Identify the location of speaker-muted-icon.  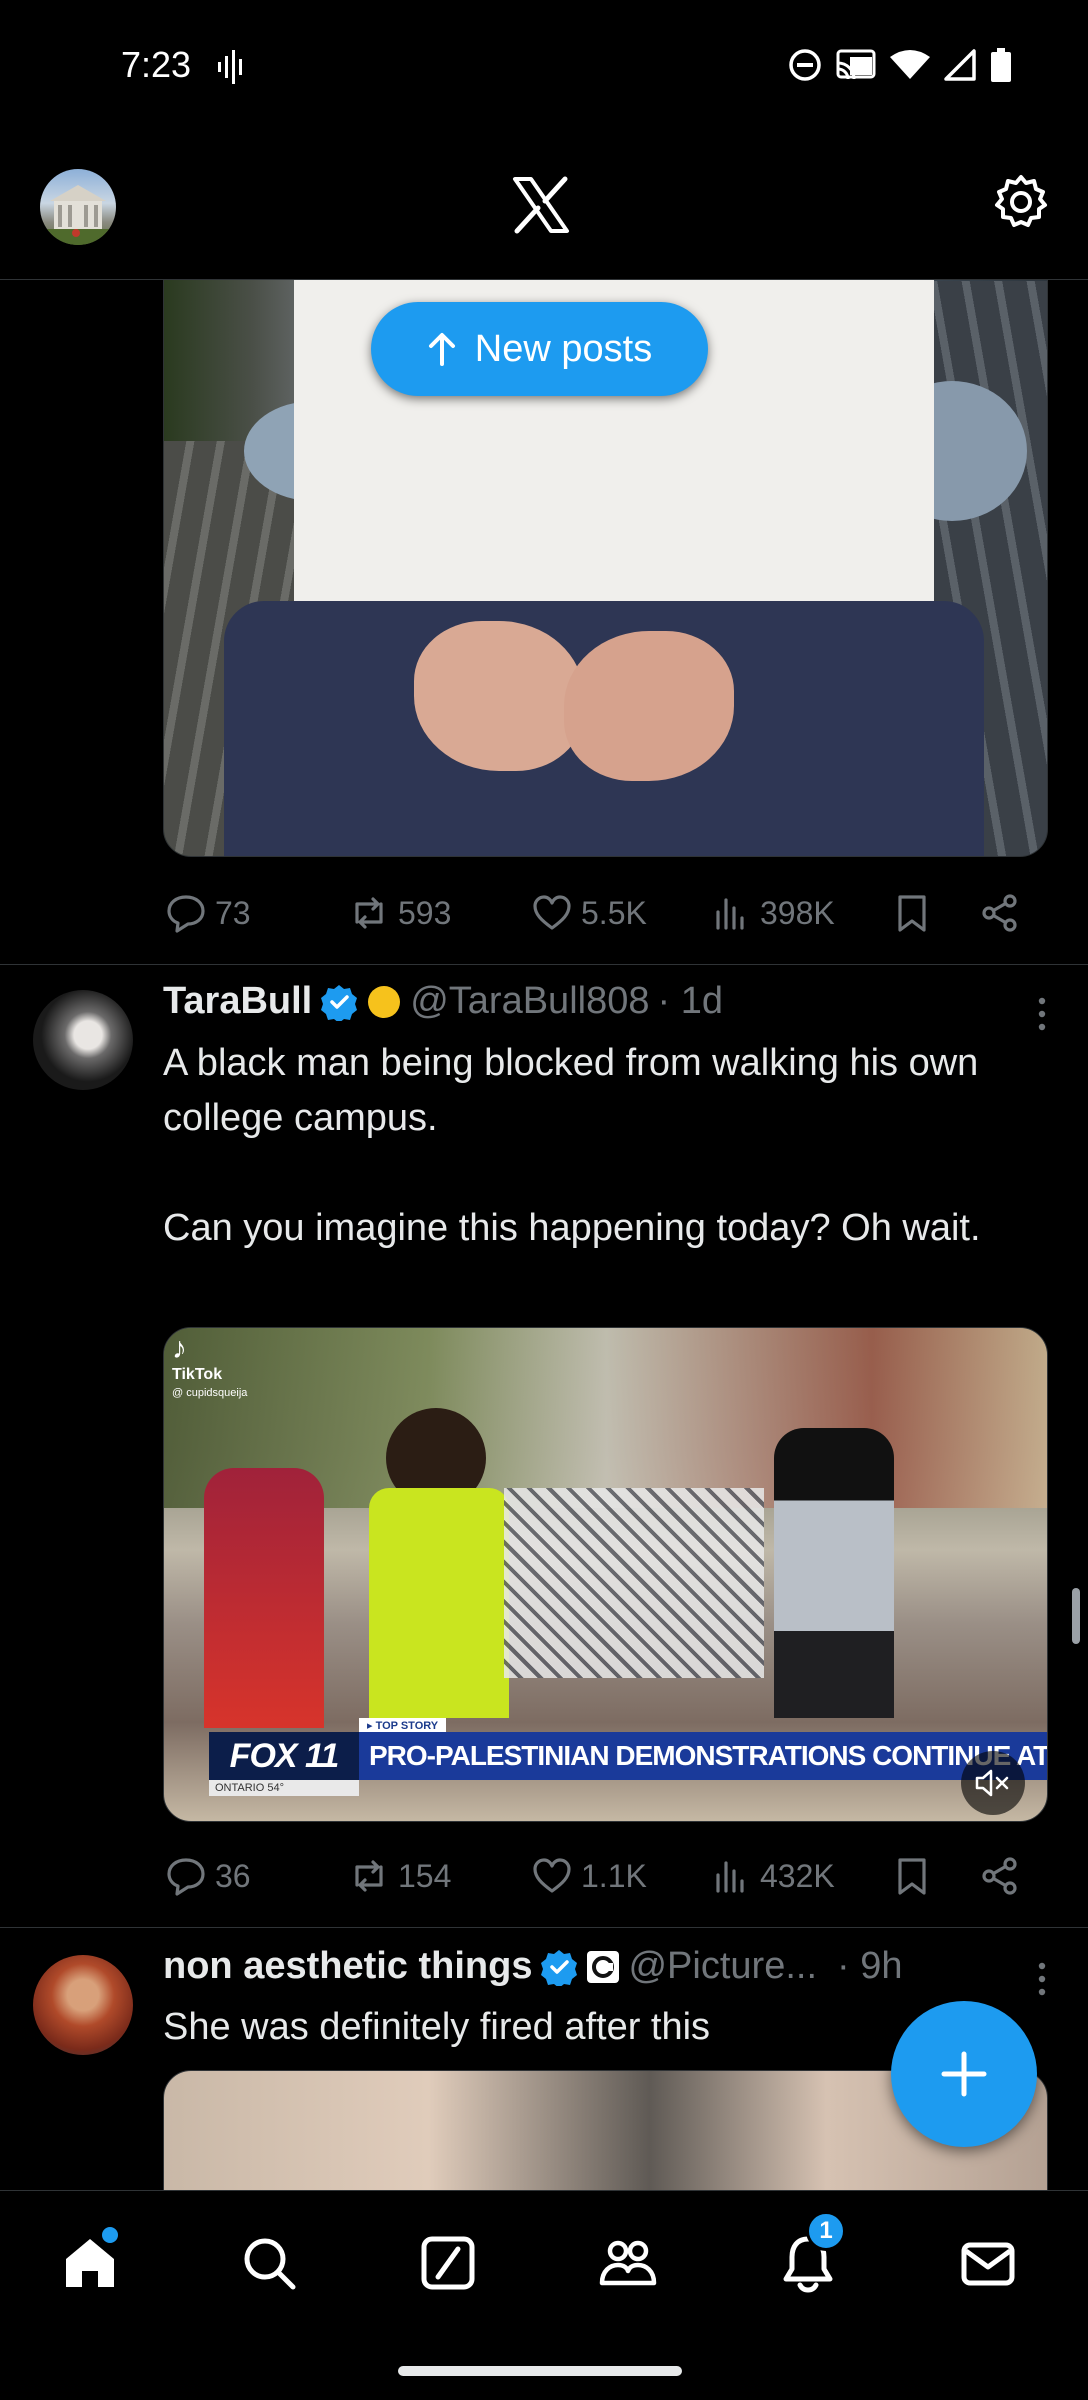
(992, 1783).